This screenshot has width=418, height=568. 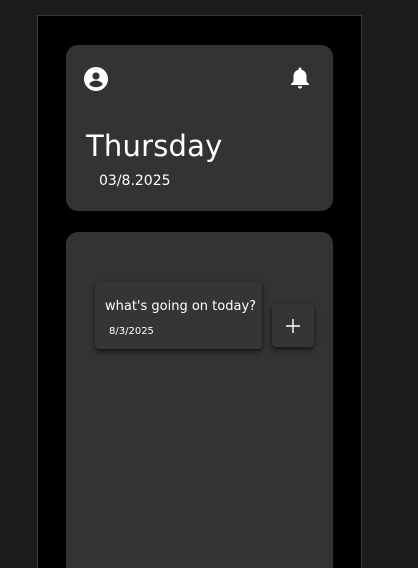 I want to click on task-title: what's going on today?, so click(x=181, y=306).